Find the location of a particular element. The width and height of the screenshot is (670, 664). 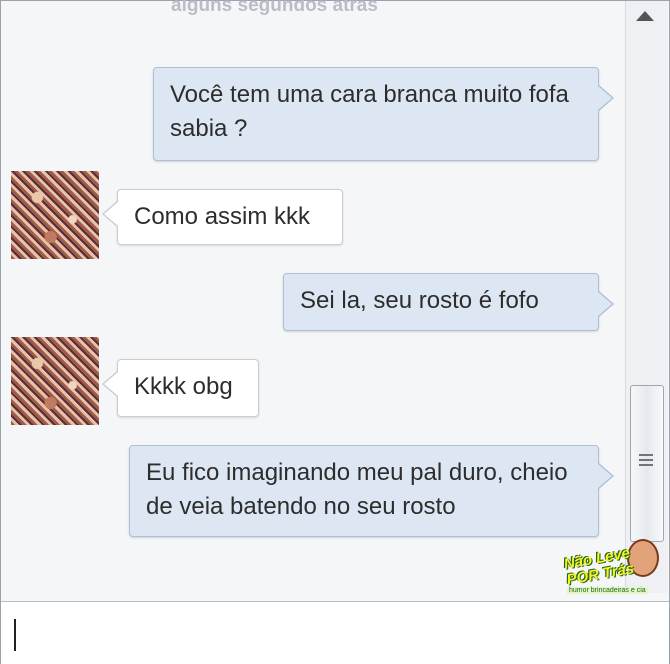

message-text: Como assim kkk is located at coordinates (222, 216).